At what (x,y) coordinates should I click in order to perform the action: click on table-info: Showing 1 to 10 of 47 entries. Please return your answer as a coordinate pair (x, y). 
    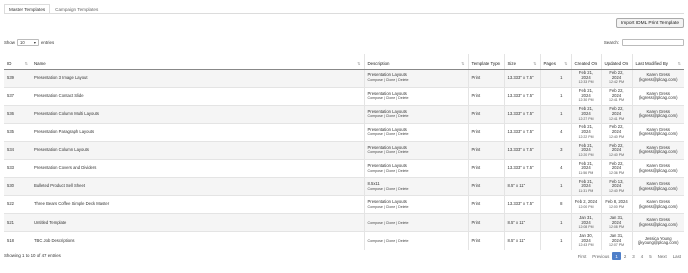
    Looking at the image, I should click on (32, 255).